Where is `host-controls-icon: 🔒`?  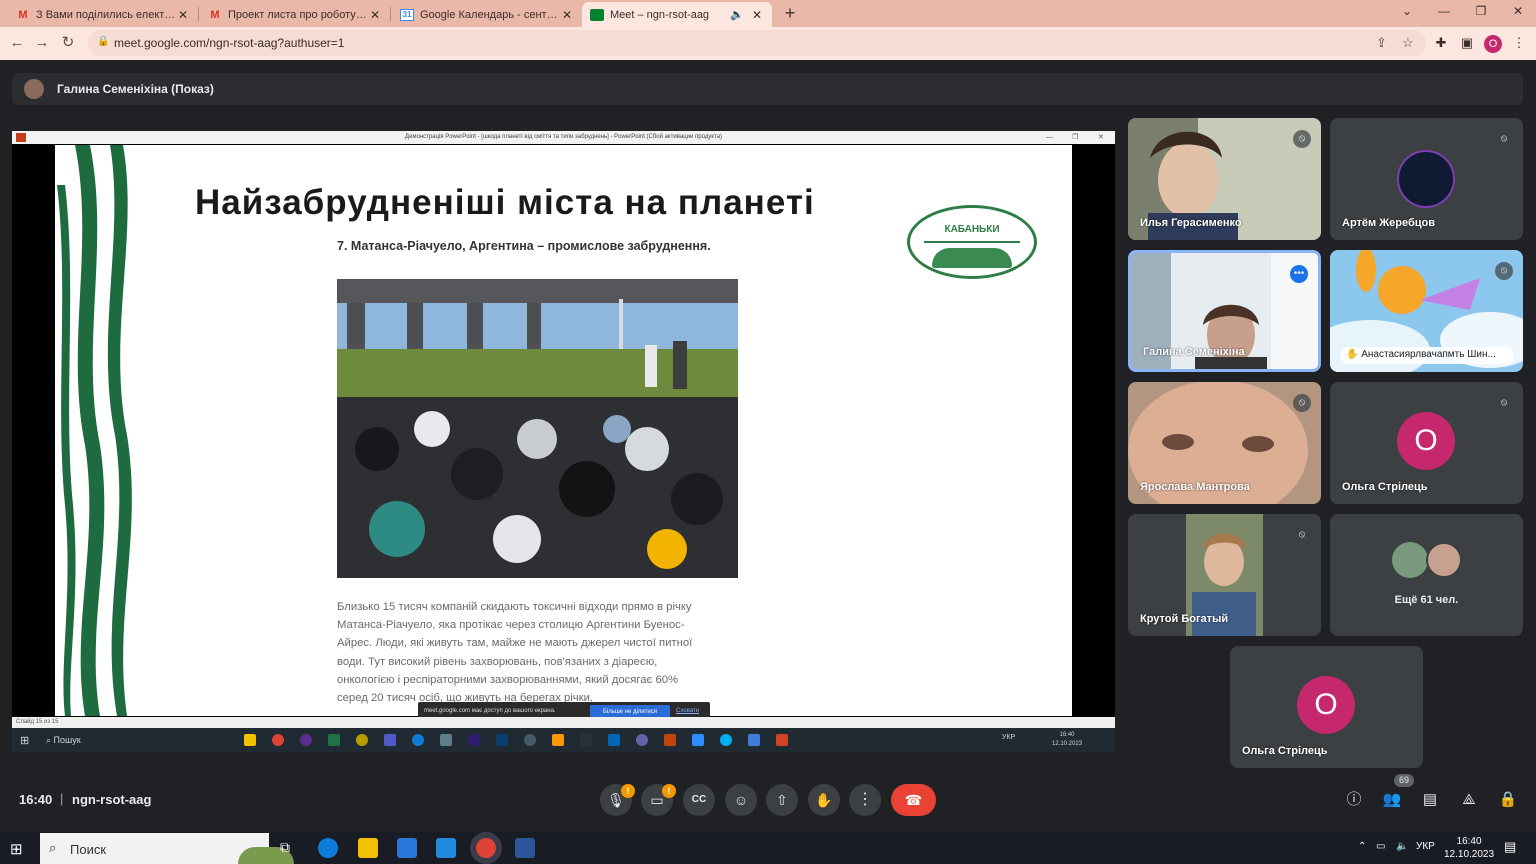
host-controls-icon: 🔒 is located at coordinates (1508, 800).